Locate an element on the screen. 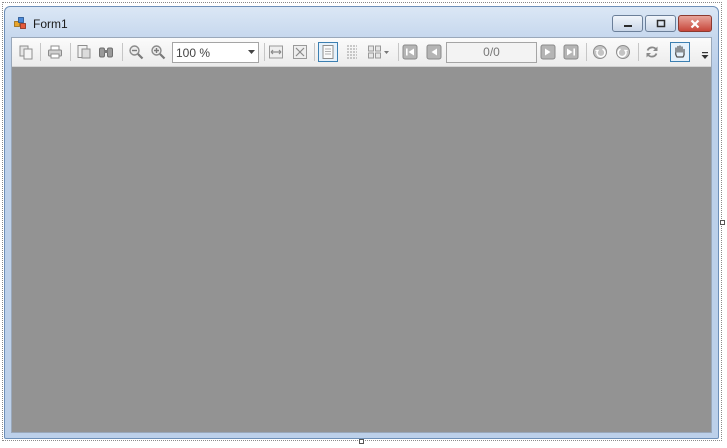  first-page-button is located at coordinates (410, 52).